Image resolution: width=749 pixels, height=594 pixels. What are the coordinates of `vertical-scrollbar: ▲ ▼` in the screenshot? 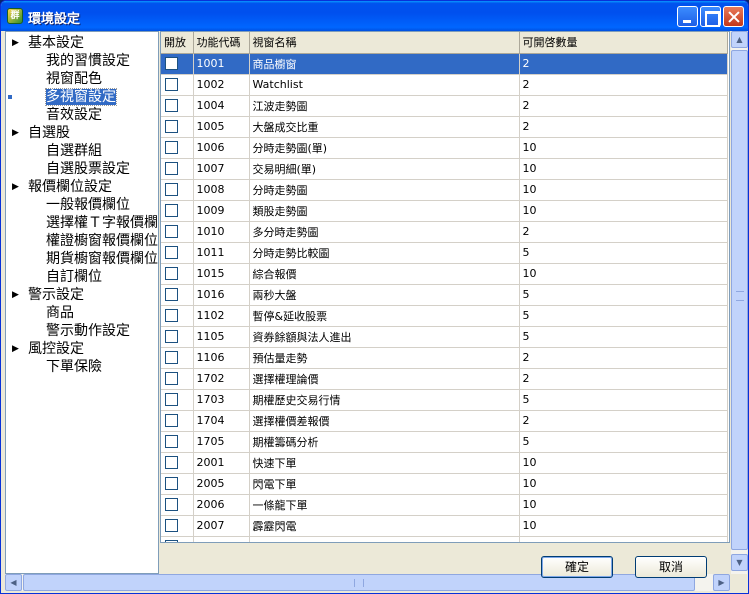 It's located at (739, 302).